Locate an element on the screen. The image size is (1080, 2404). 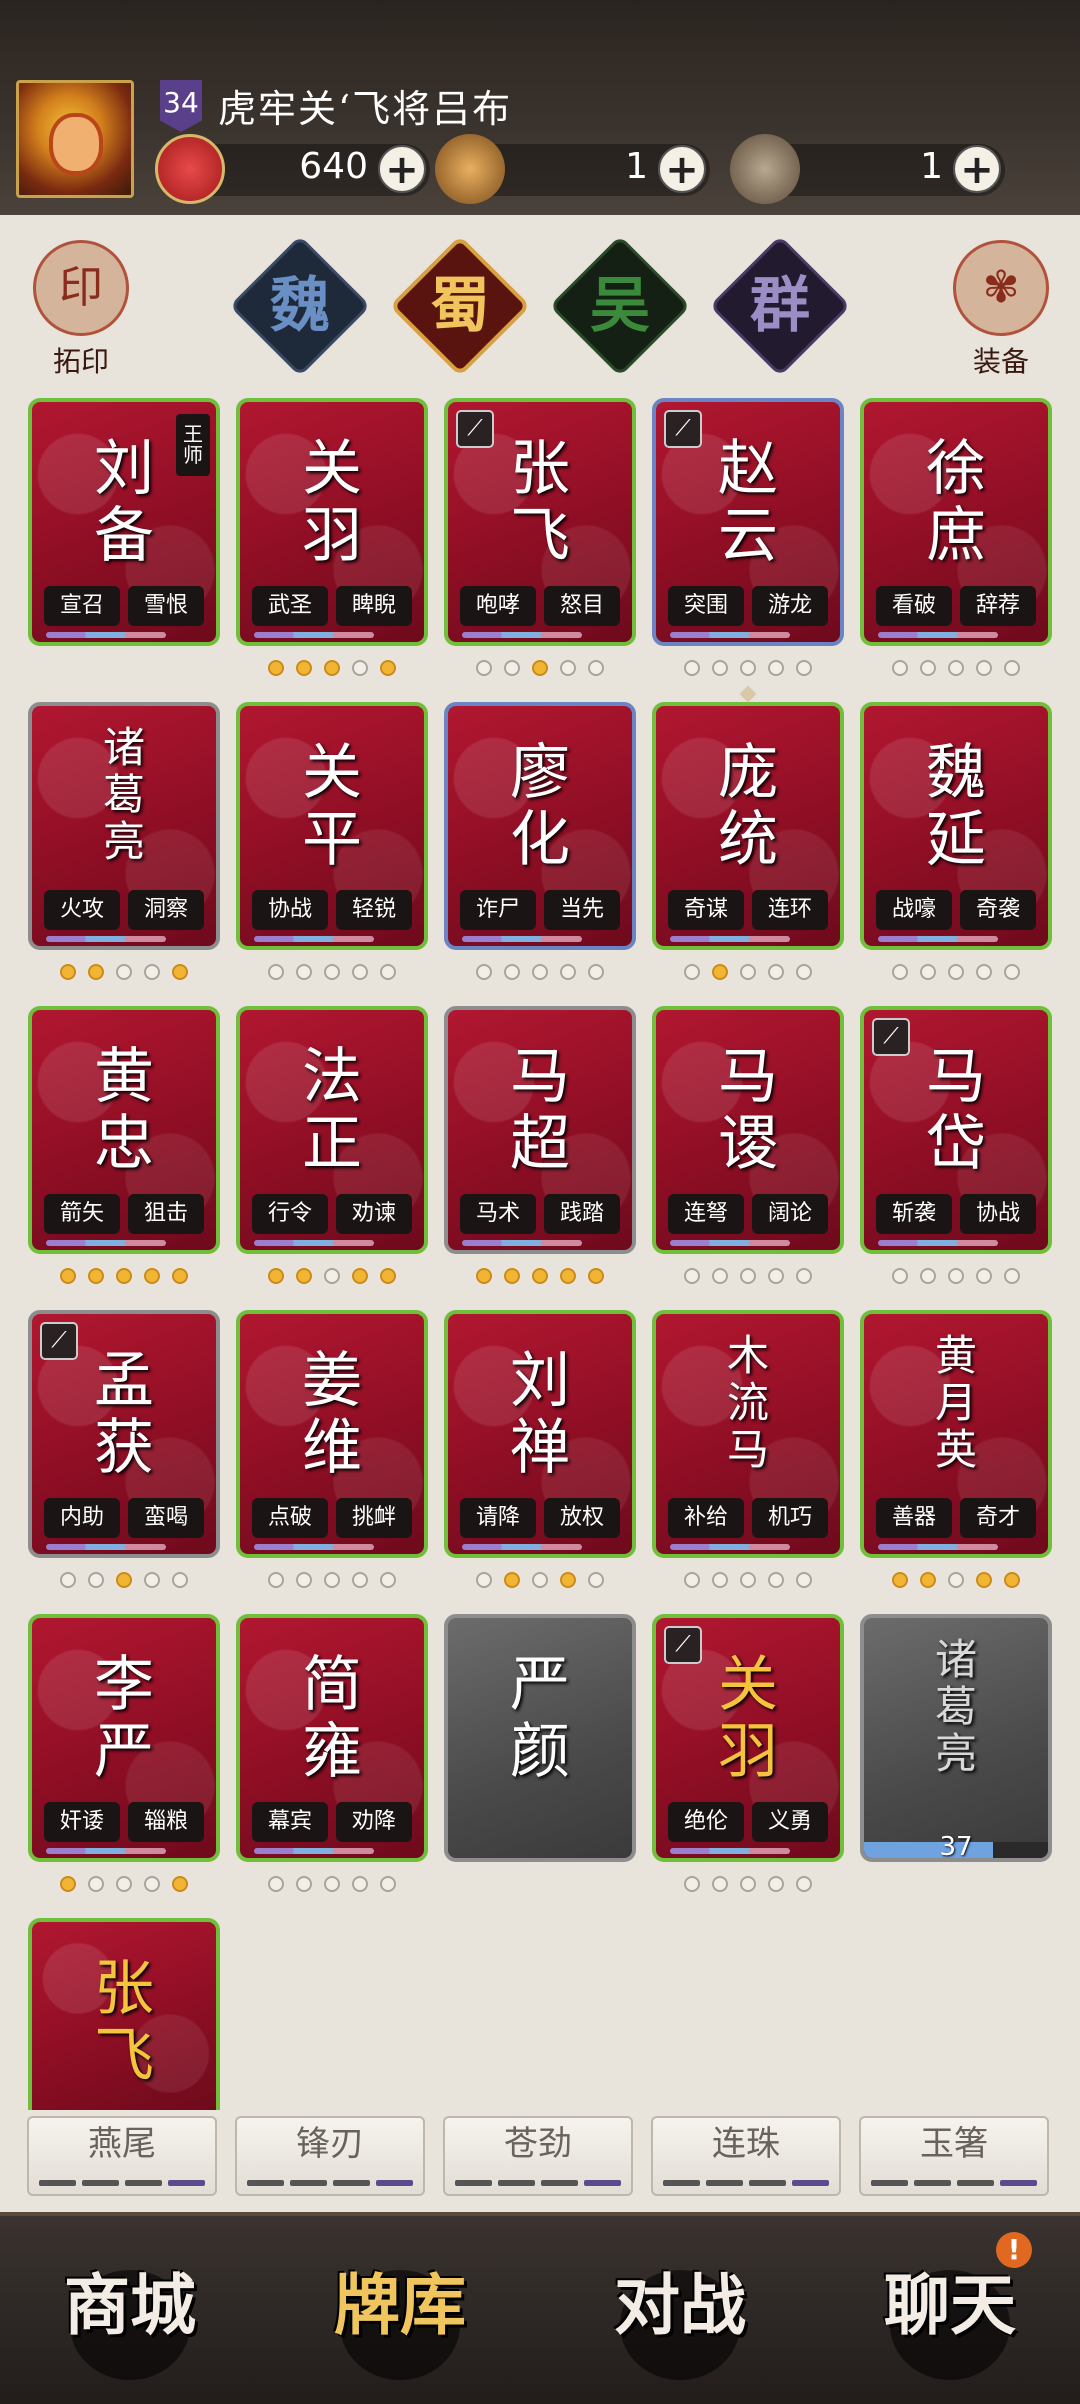
hero-card: 庞统奇谋 连环 is located at coordinates (748, 826).